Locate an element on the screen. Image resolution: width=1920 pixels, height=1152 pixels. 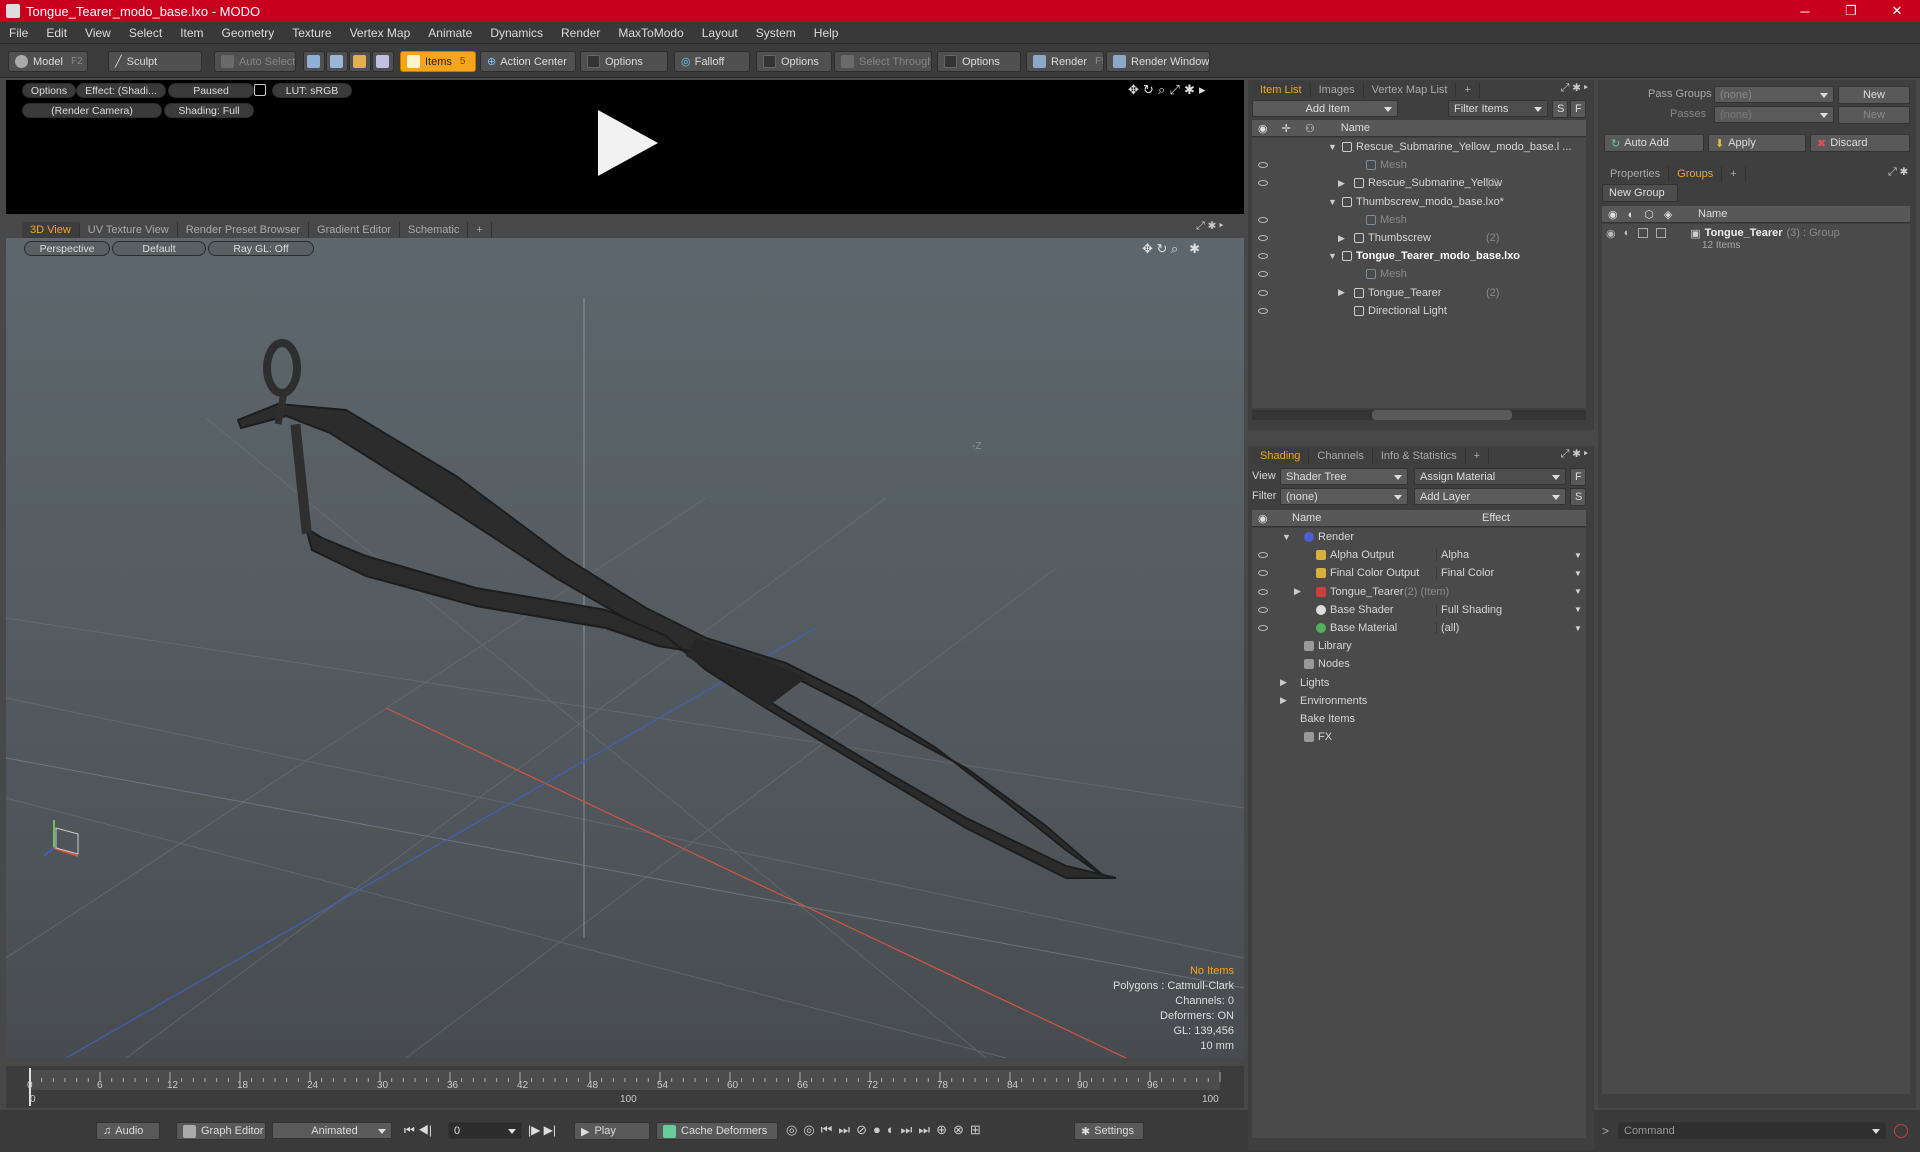
assign-material-input: Assign Material is located at coordinates (1490, 476).